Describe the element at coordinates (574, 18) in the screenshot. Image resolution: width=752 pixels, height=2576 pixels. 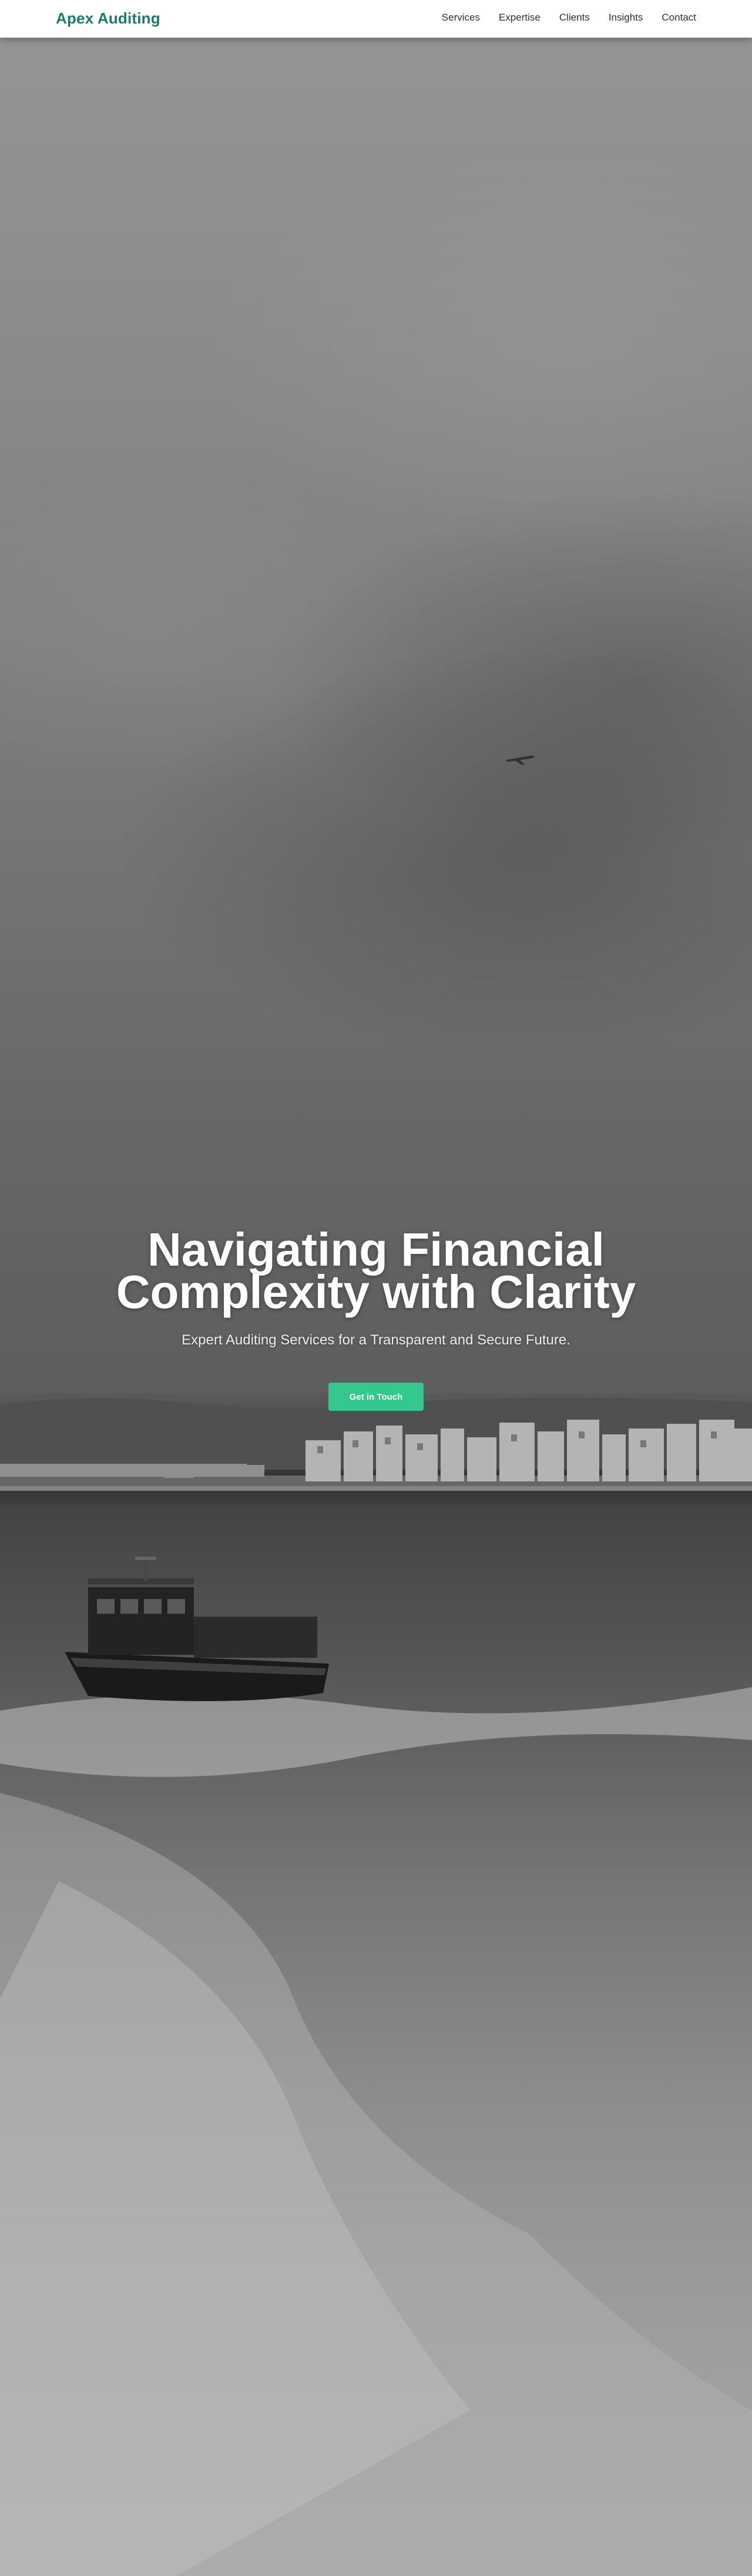
I see `nav-link-clients: Clients` at that location.